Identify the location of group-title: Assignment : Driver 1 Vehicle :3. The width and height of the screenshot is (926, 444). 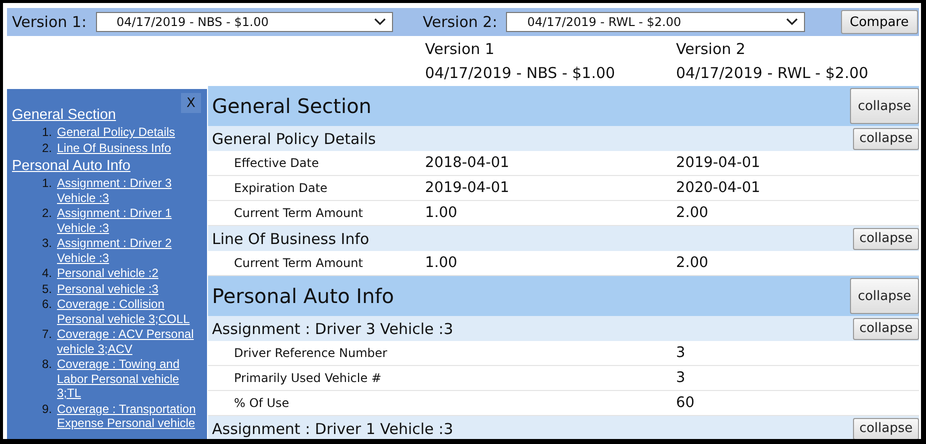
(333, 429).